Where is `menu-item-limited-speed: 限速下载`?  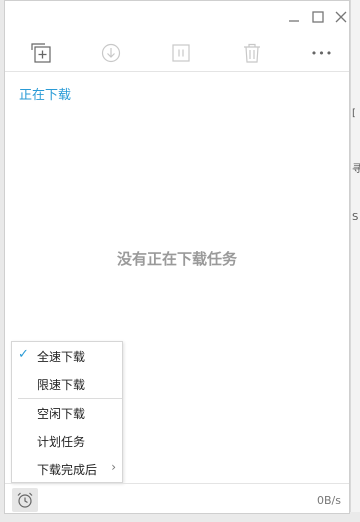 menu-item-limited-speed: 限速下载 is located at coordinates (67, 384).